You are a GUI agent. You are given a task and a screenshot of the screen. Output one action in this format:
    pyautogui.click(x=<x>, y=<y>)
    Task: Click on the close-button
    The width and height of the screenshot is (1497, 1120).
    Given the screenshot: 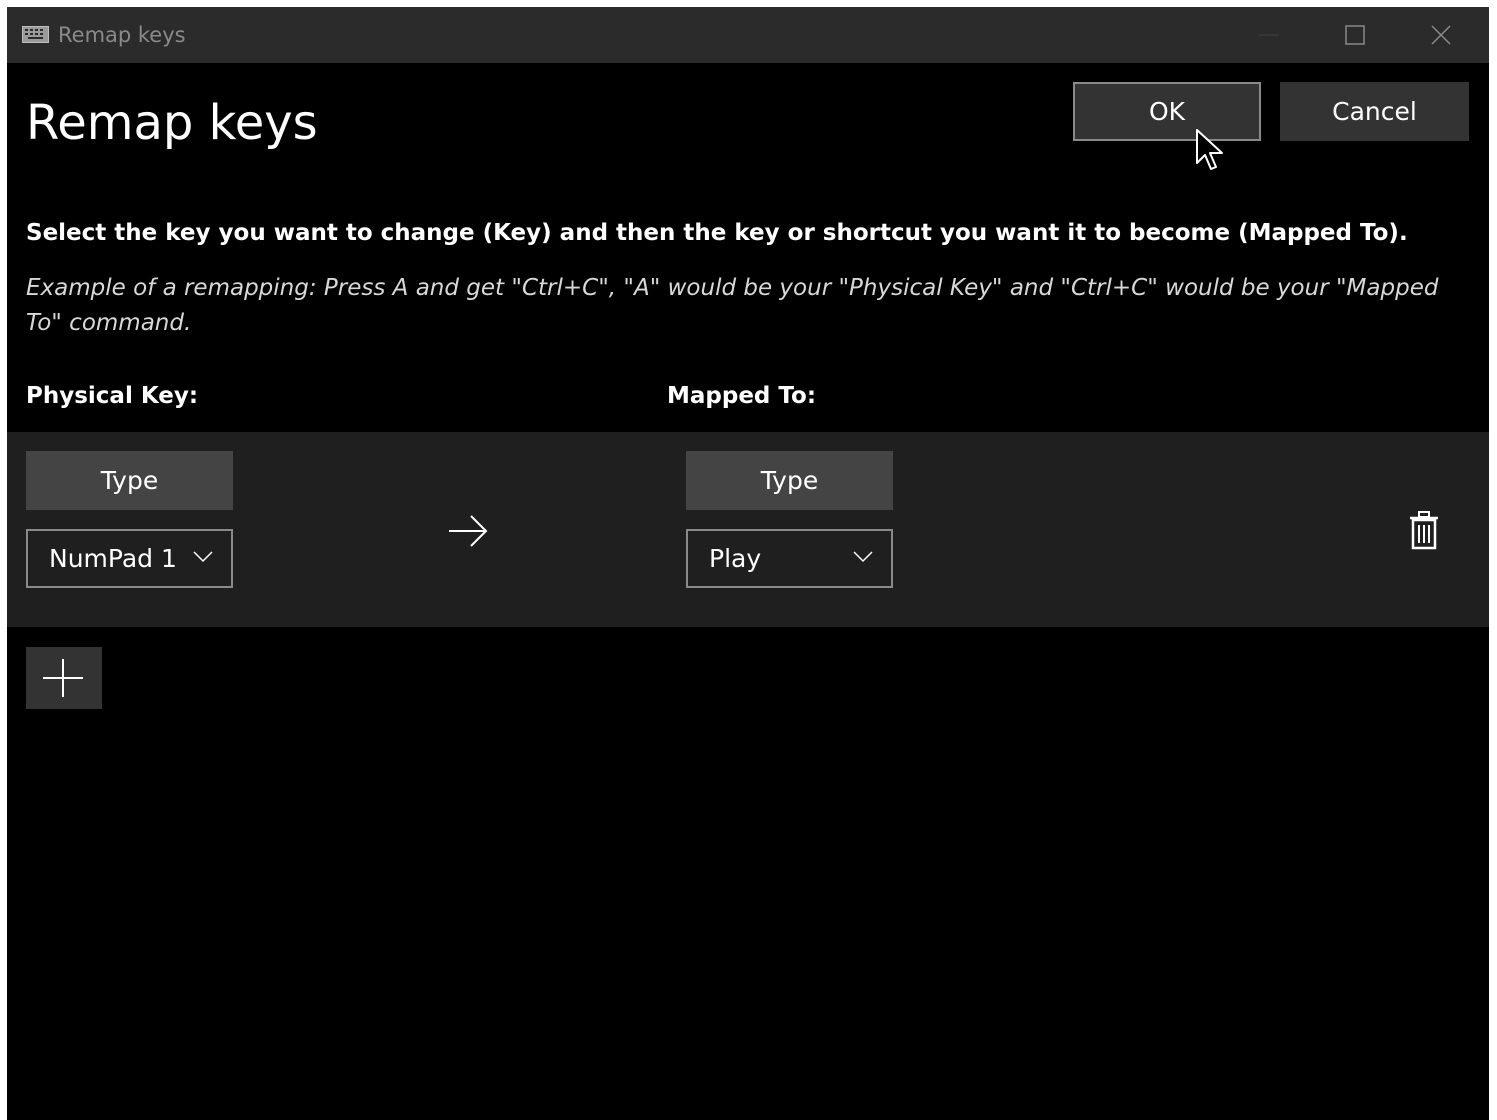 What is the action you would take?
    pyautogui.click(x=1441, y=35)
    